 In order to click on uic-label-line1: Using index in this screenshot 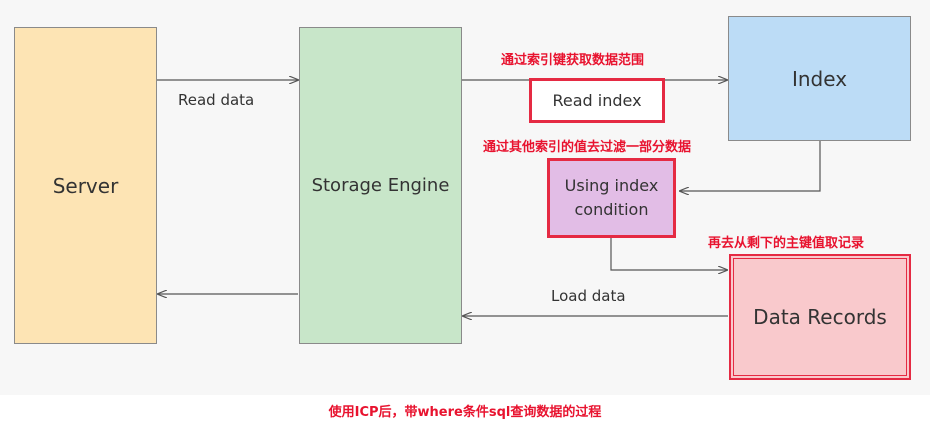, I will do `click(611, 185)`.